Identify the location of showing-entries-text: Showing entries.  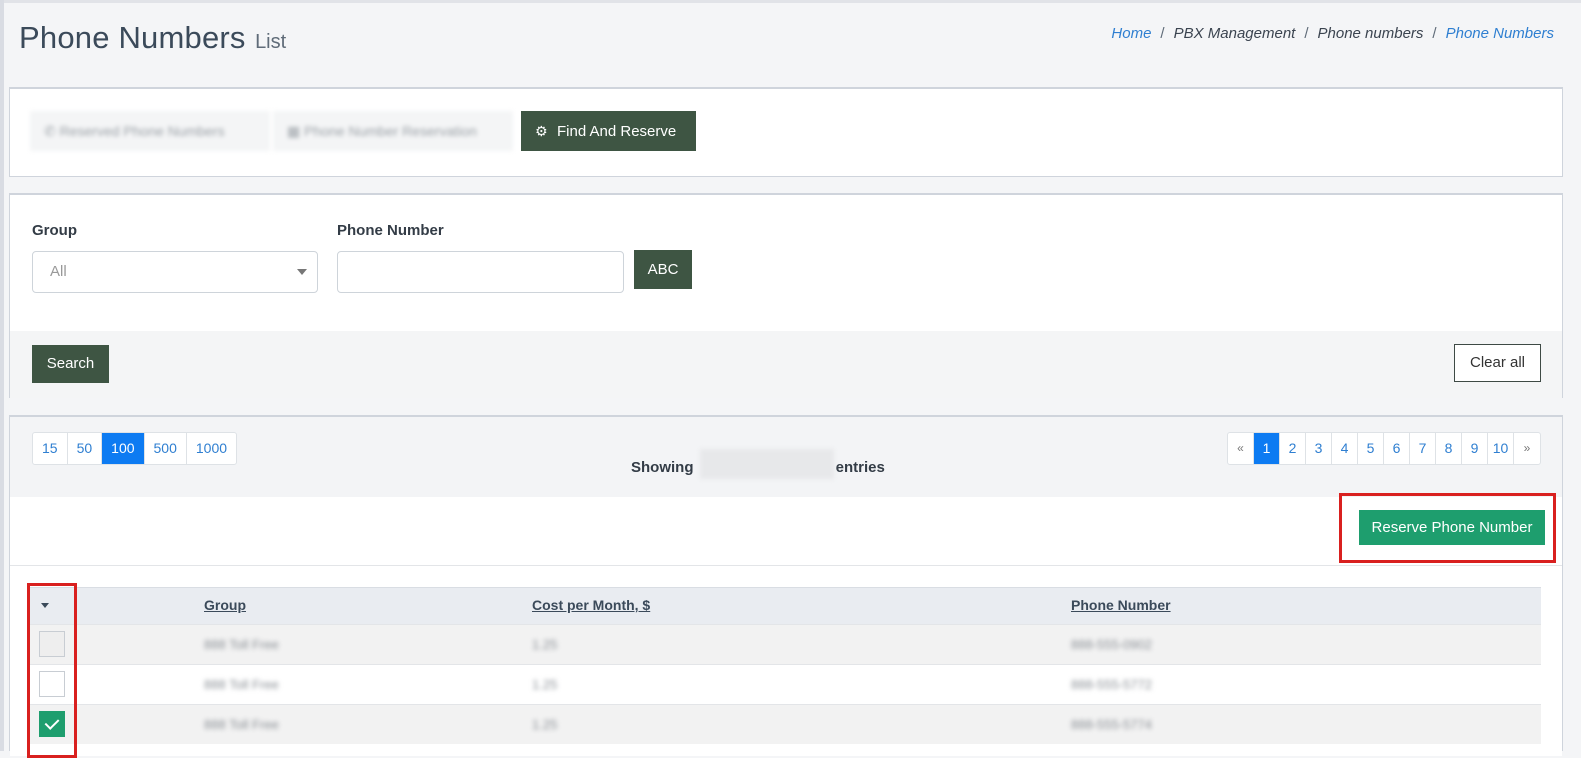
(758, 464).